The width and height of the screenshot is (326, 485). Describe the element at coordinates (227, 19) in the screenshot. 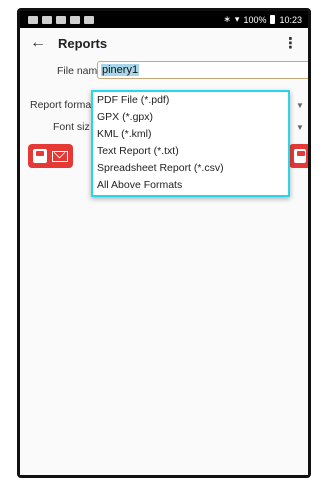

I see `bluetooth-icon: ∗` at that location.